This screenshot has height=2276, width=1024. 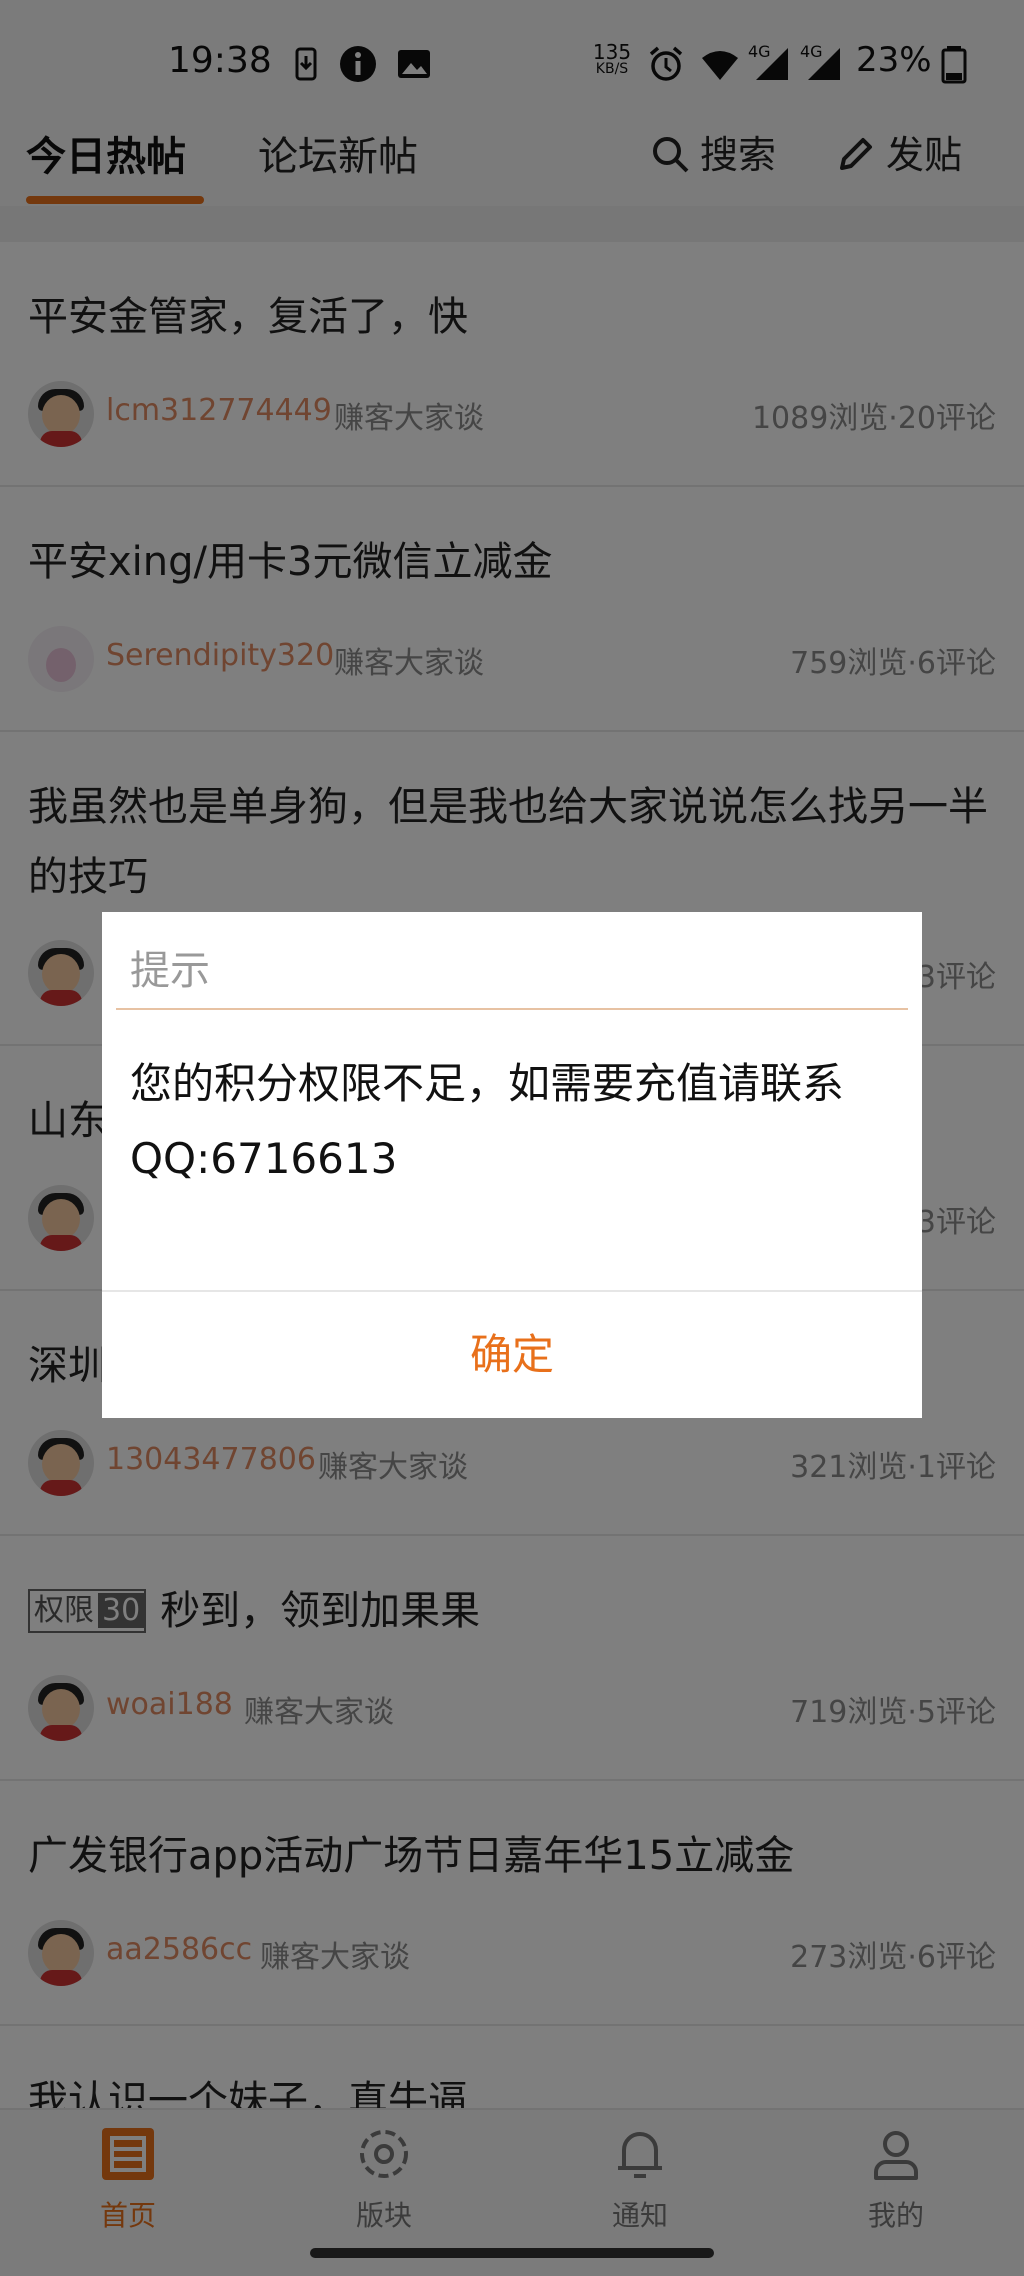 What do you see at coordinates (512, 1009) in the screenshot?
I see `dialog-title-divider` at bounding box center [512, 1009].